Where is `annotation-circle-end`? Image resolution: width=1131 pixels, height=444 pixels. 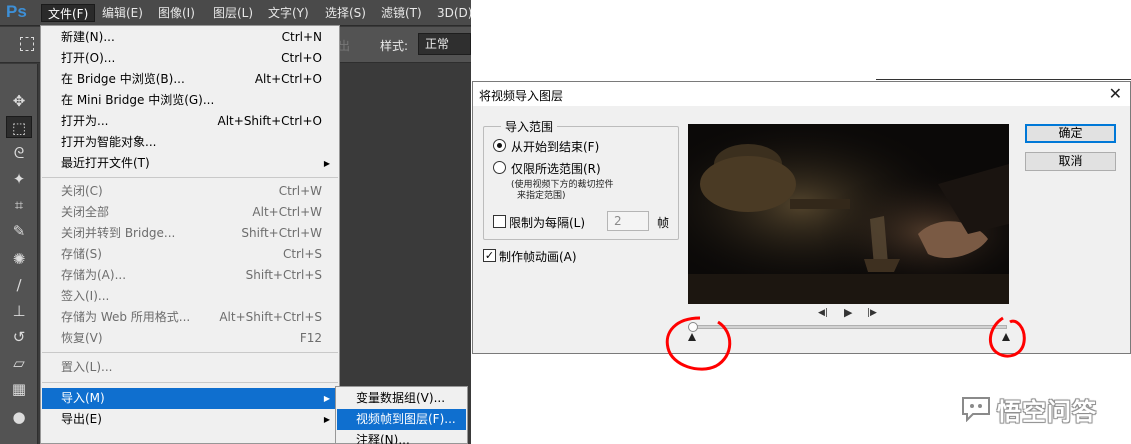
annotation-circle-end is located at coordinates (1007, 337).